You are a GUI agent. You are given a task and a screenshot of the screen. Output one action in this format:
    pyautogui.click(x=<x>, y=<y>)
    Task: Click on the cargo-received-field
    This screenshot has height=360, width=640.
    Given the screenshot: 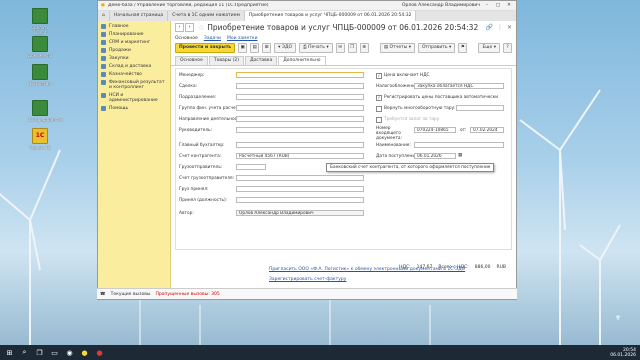 What is the action you would take?
    pyautogui.click(x=300, y=189)
    